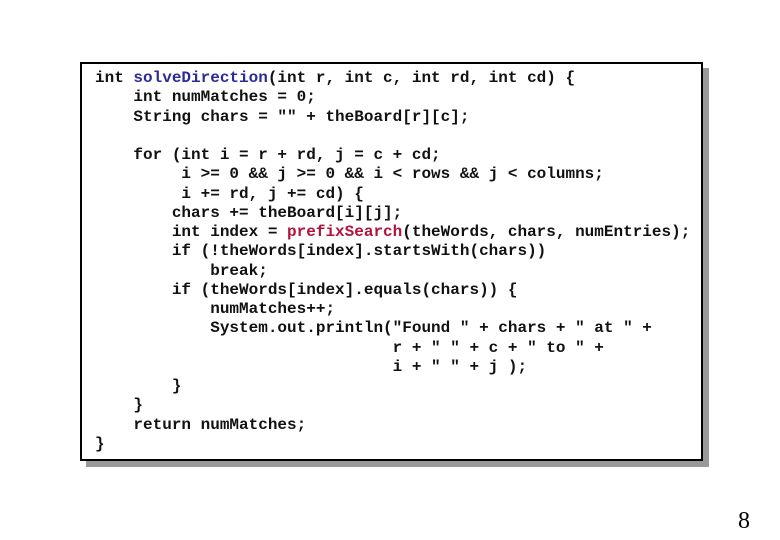  I want to click on code-line: chars += theBoard[i][j];, so click(392, 213).